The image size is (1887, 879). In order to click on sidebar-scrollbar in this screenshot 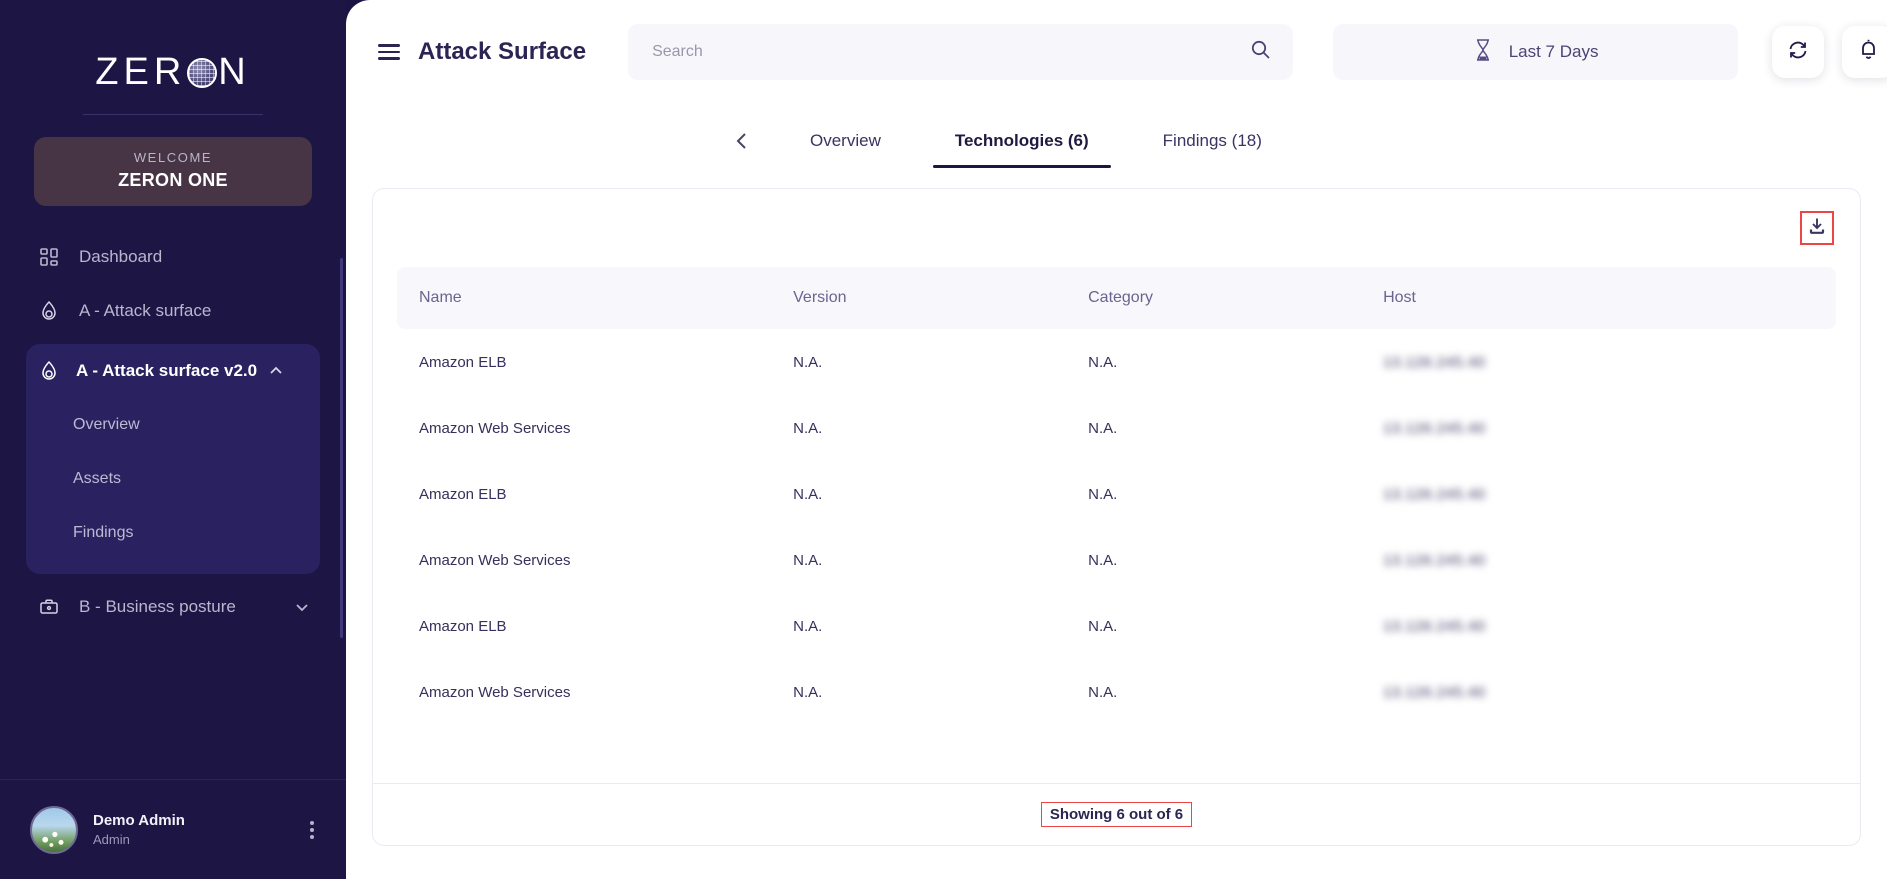, I will do `click(341, 448)`.